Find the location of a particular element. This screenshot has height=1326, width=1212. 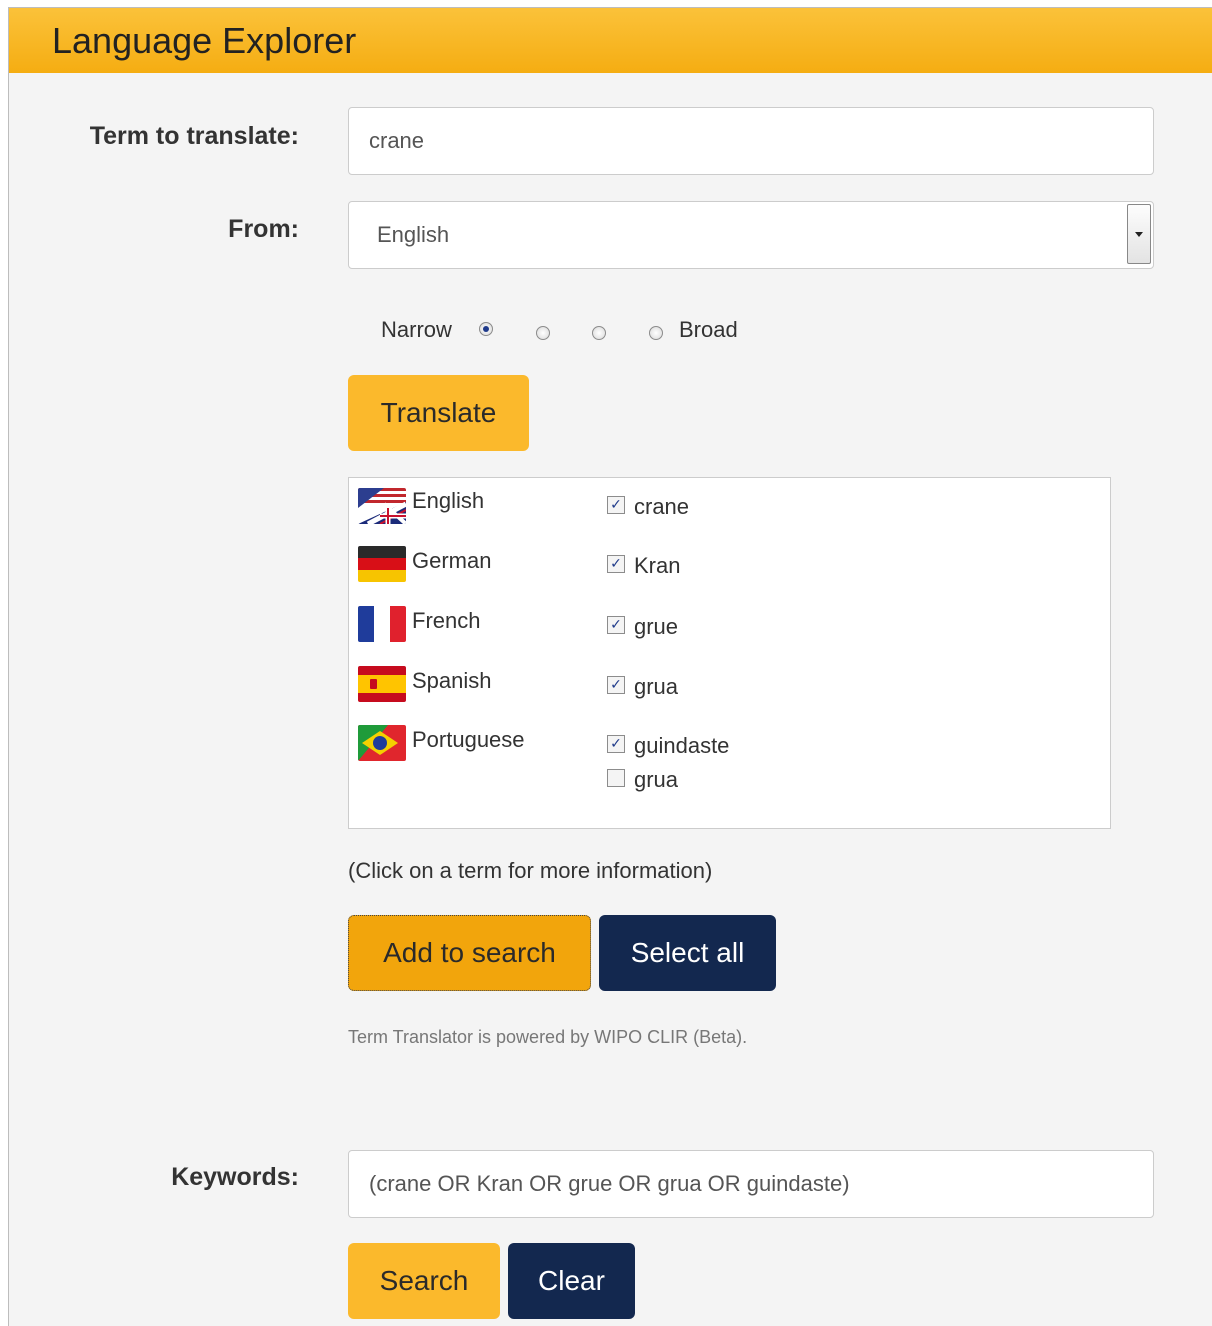

scope-radio-broad is located at coordinates (656, 333).